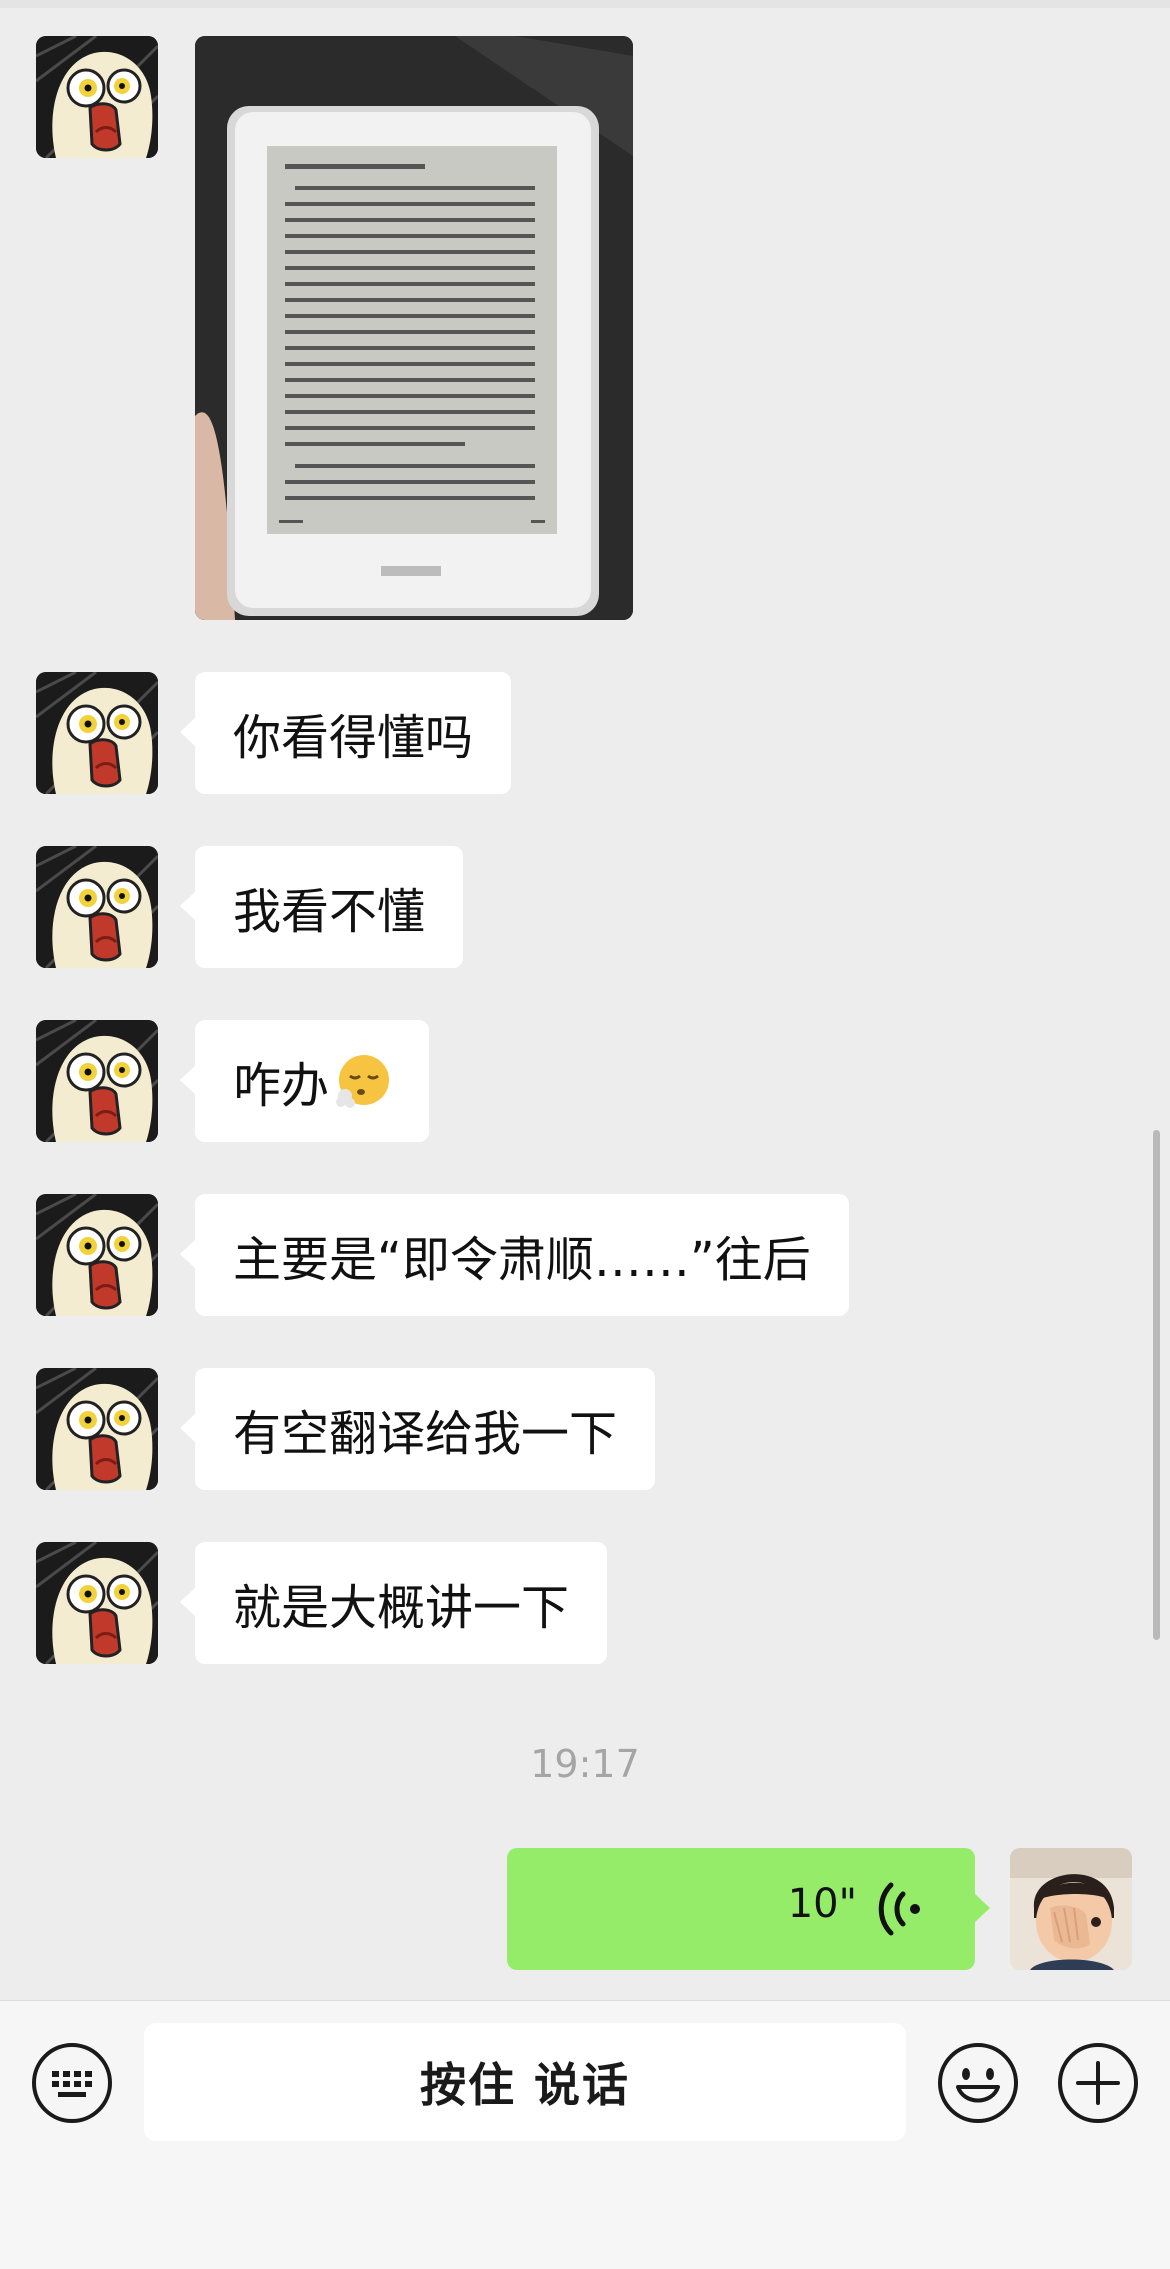 This screenshot has height=2269, width=1170. I want to click on message-text: 咋办, so click(281, 1086).